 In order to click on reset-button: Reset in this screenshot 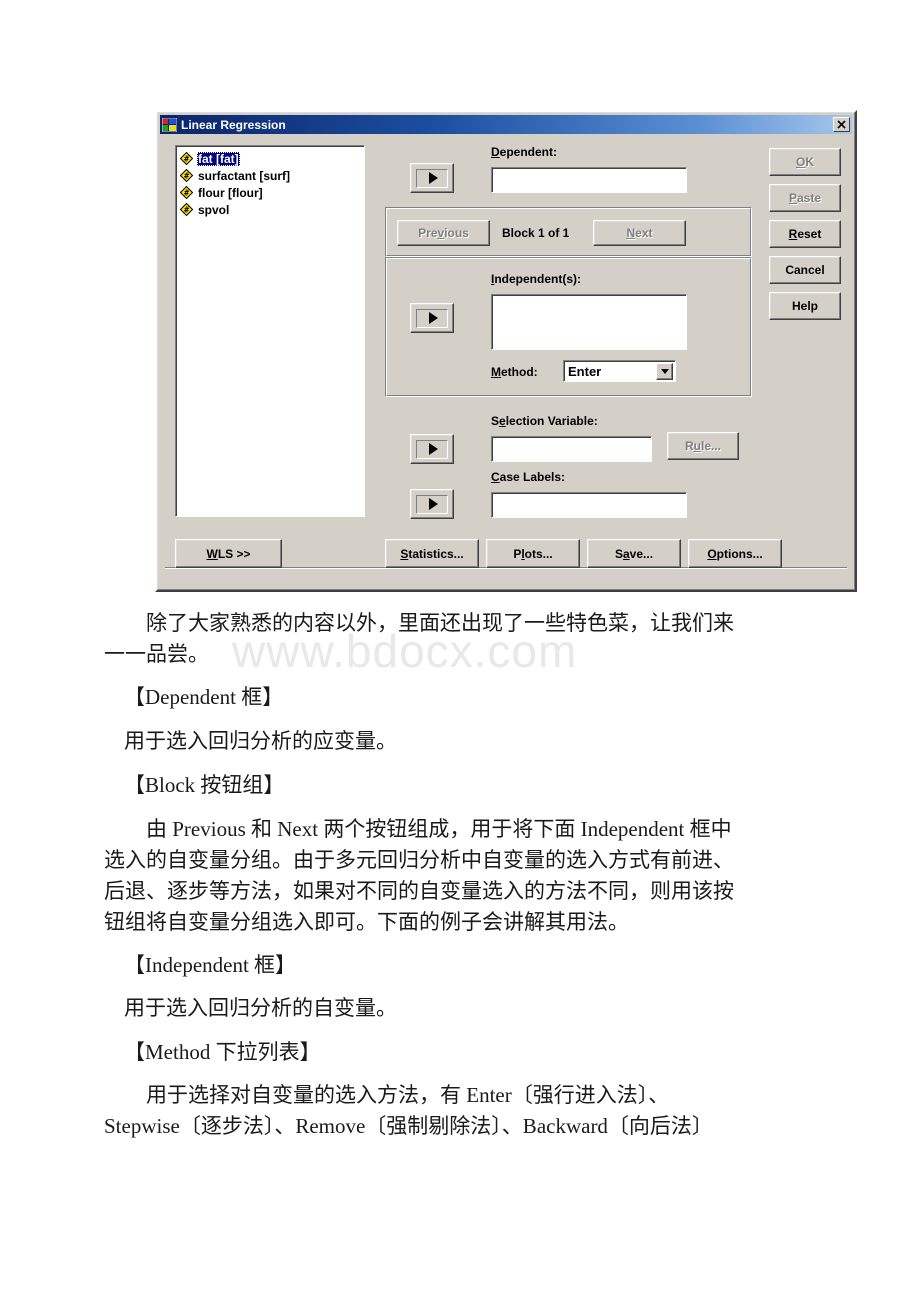, I will do `click(805, 234)`.